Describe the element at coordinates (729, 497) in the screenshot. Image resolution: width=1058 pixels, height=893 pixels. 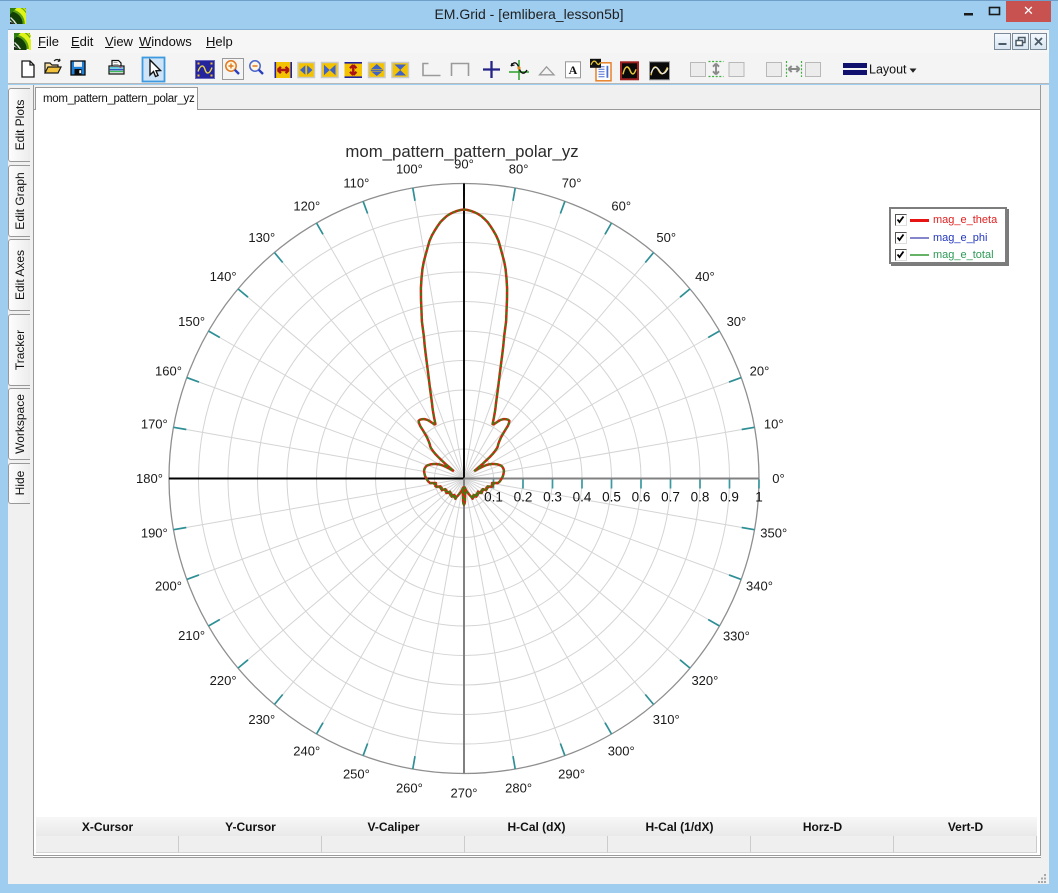
I see `svg-text: 0.9` at that location.